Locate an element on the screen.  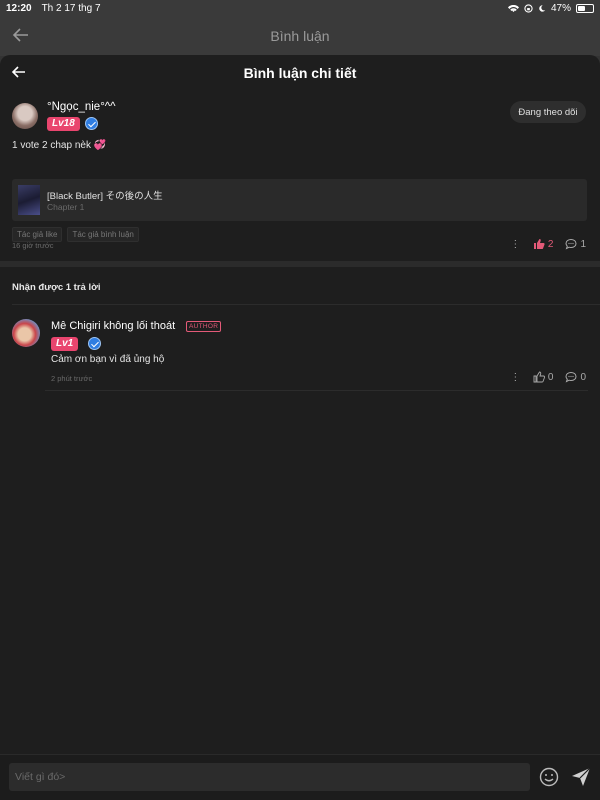
moon-icon is located at coordinates (542, 8).